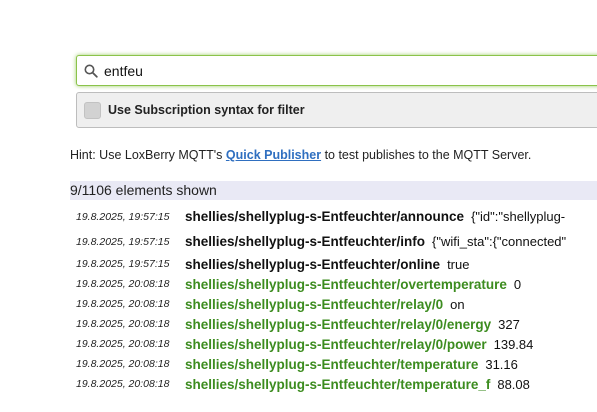  Describe the element at coordinates (206, 110) in the screenshot. I see `subscription-filter-label: Use Subscription syntax for filter` at that location.